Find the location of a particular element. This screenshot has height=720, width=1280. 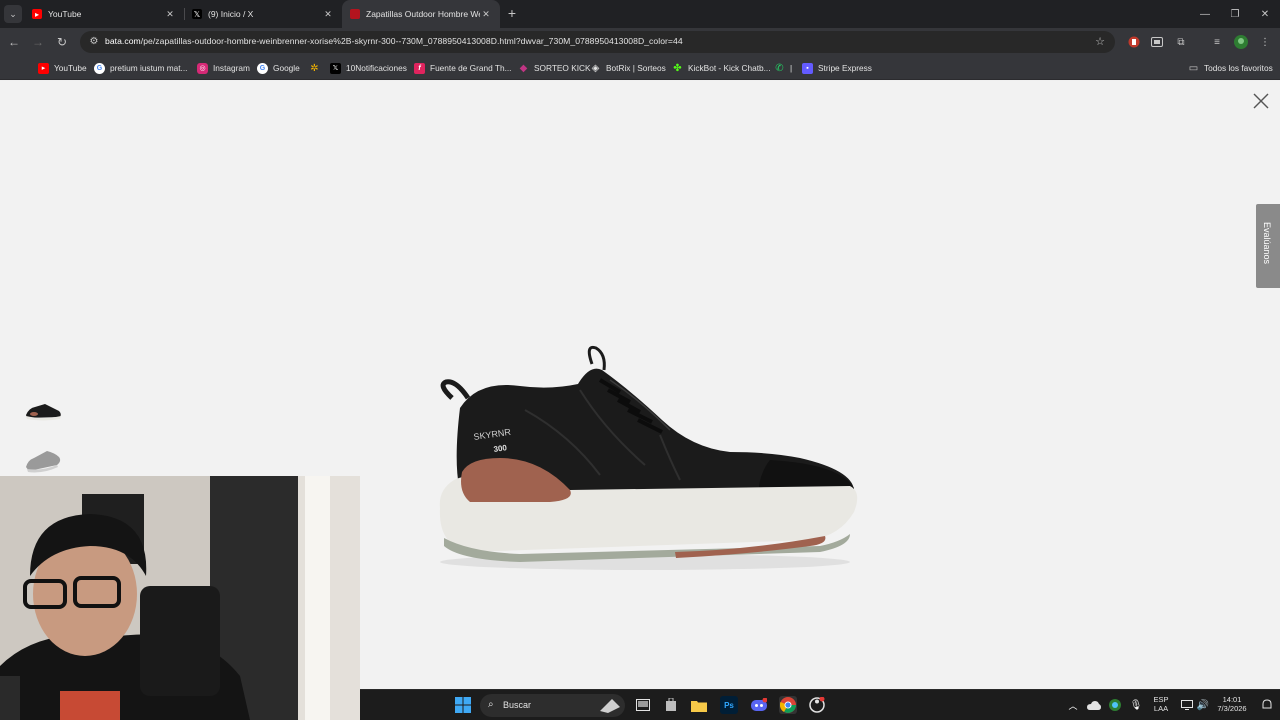

tab-title: (9) Inicio / X is located at coordinates (231, 14).